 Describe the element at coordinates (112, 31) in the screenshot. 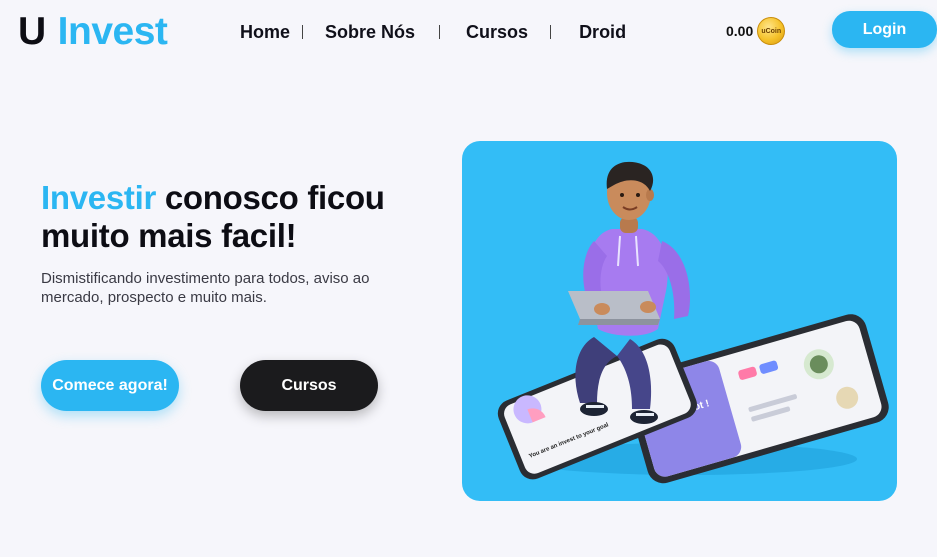

I see `brand-name: Invest` at that location.